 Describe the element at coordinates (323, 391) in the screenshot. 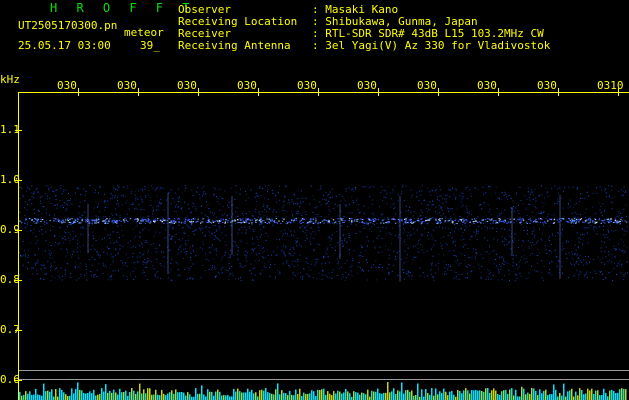

I see `signal-level-bars` at that location.